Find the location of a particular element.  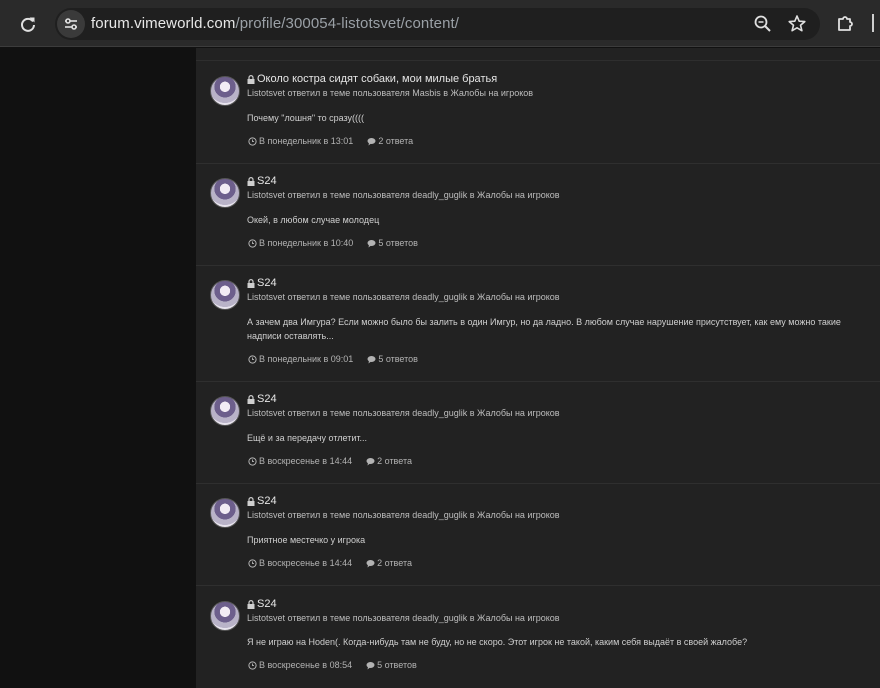

post-time: В воскресенье в 08:54 is located at coordinates (305, 665).